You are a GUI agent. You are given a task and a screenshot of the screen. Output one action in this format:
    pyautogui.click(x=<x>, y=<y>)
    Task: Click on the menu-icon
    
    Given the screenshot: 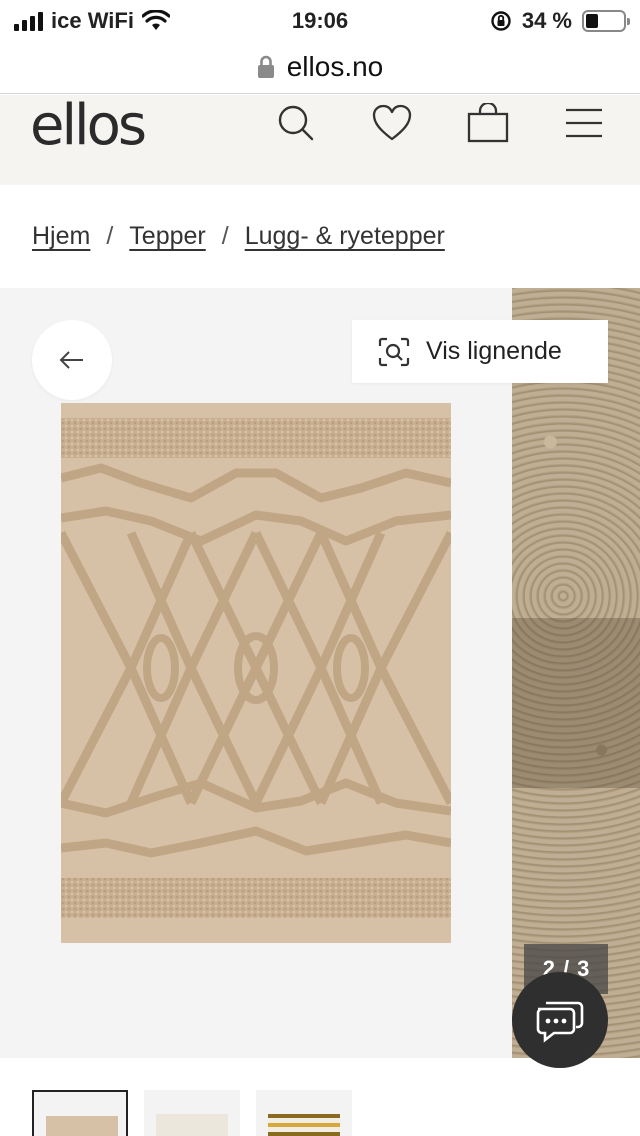 What is the action you would take?
    pyautogui.click(x=584, y=123)
    